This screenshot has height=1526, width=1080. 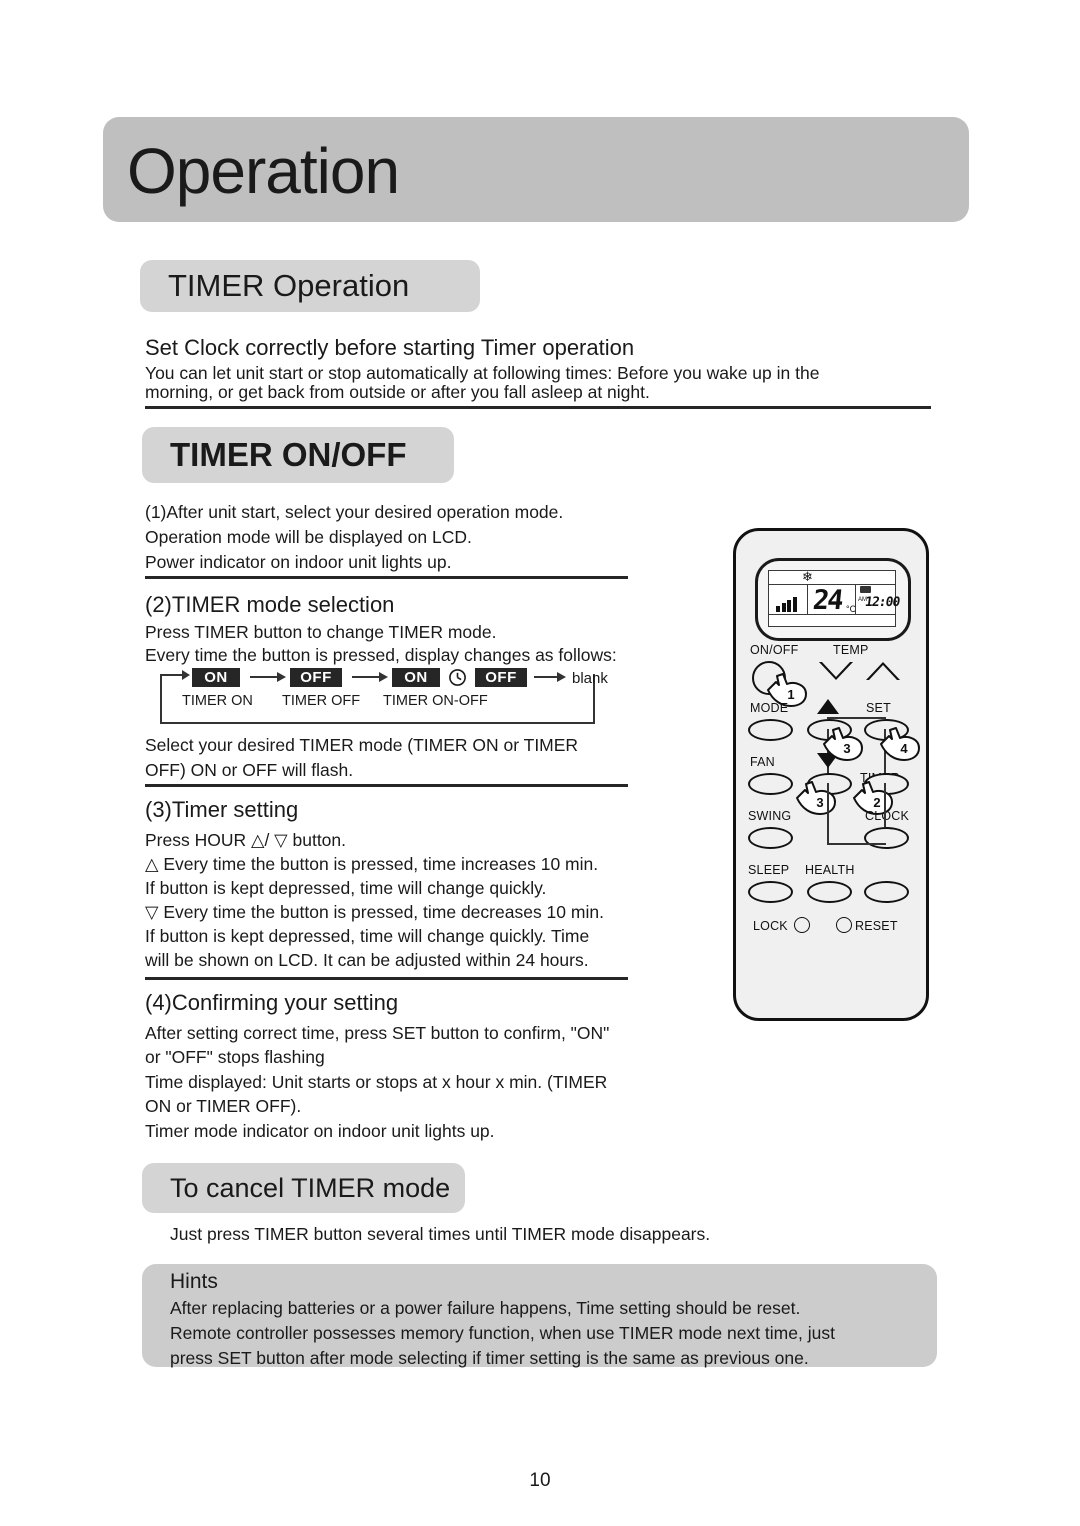 What do you see at coordinates (281, 677) in the screenshot?
I see `flow-arrow-1-head` at bounding box center [281, 677].